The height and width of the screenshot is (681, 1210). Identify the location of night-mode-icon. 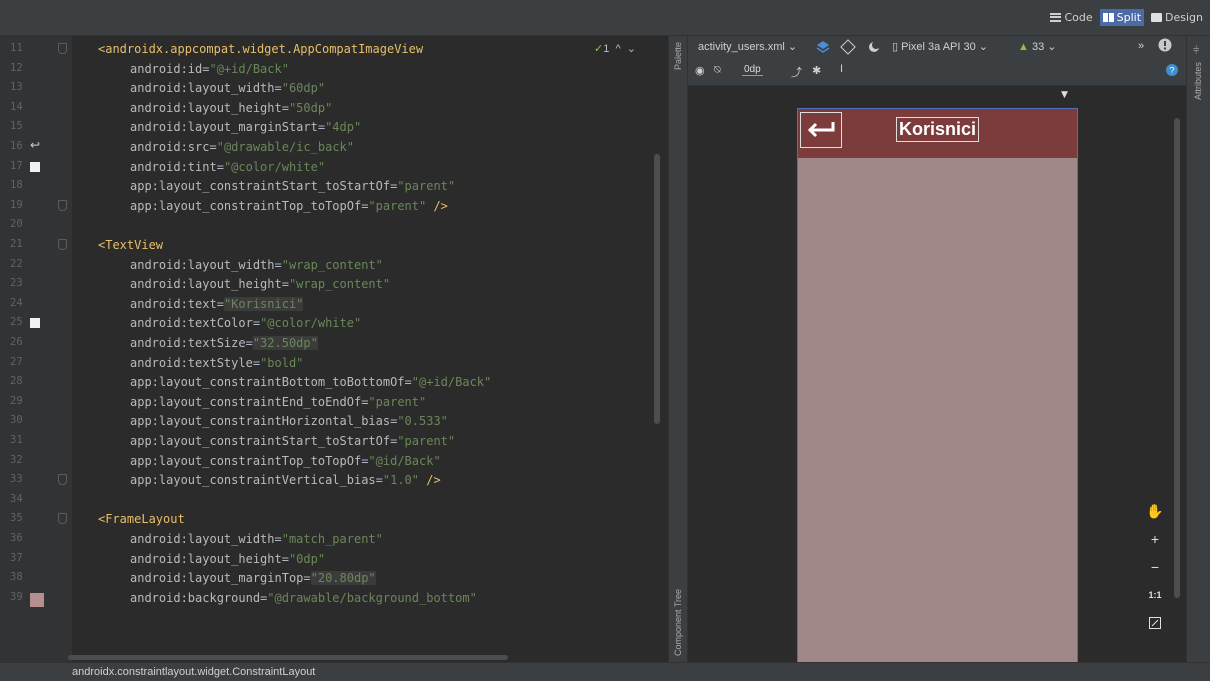
(874, 48).